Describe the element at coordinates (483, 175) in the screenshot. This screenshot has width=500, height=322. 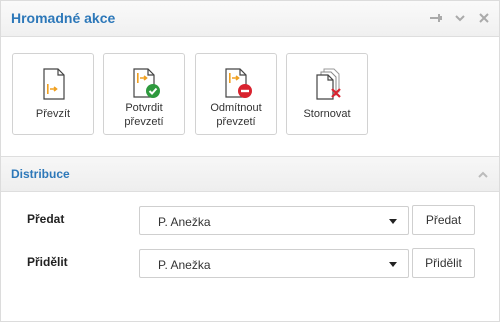
I see `chevron-up-icon` at that location.